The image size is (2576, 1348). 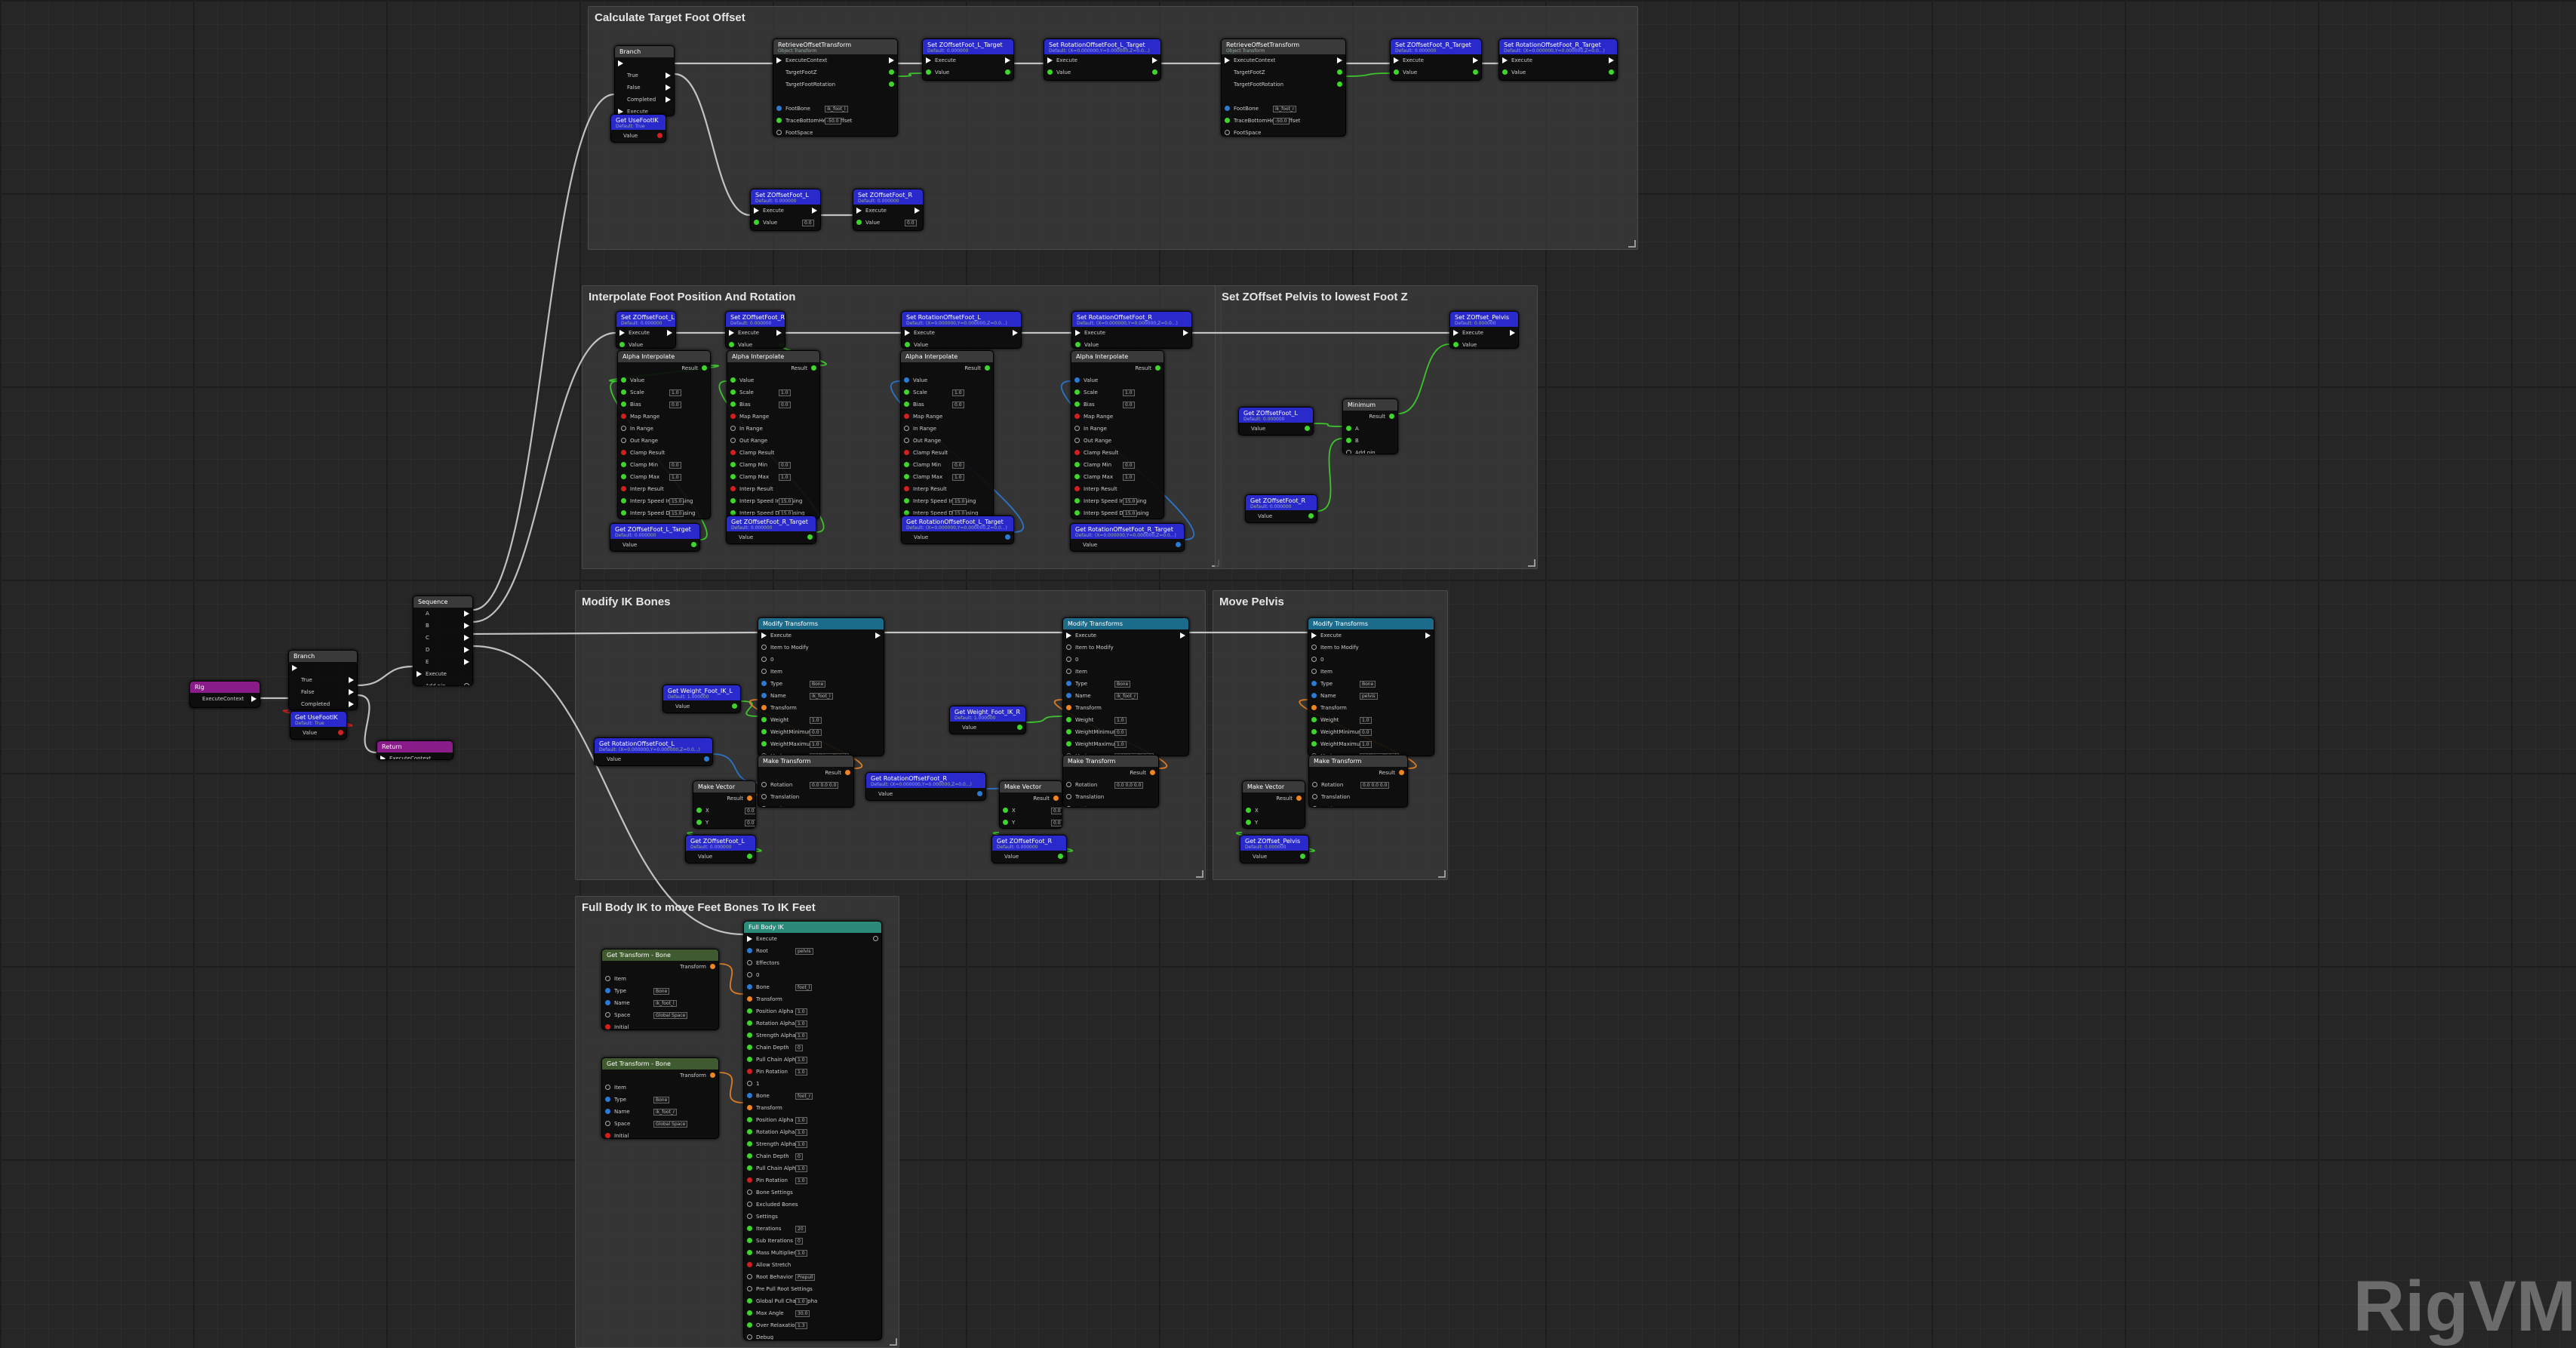 What do you see at coordinates (799, 1048) in the screenshot?
I see `pin-value-field: 0` at bounding box center [799, 1048].